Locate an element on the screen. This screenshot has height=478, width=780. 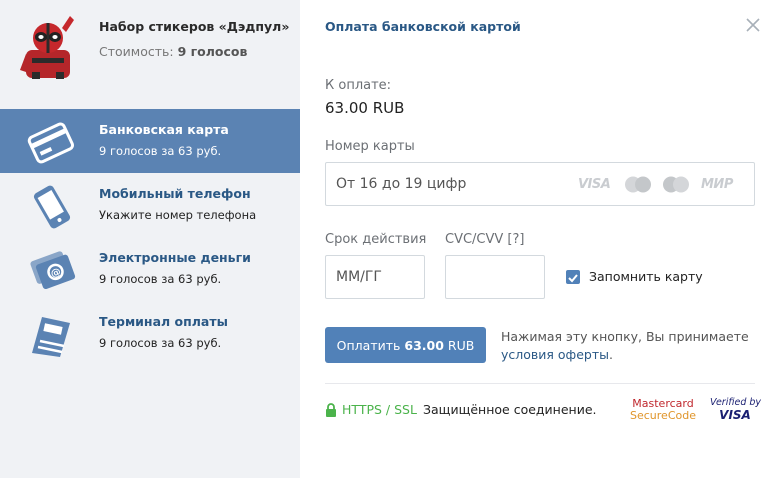
method-title: Электронные деньги is located at coordinates (175, 257).